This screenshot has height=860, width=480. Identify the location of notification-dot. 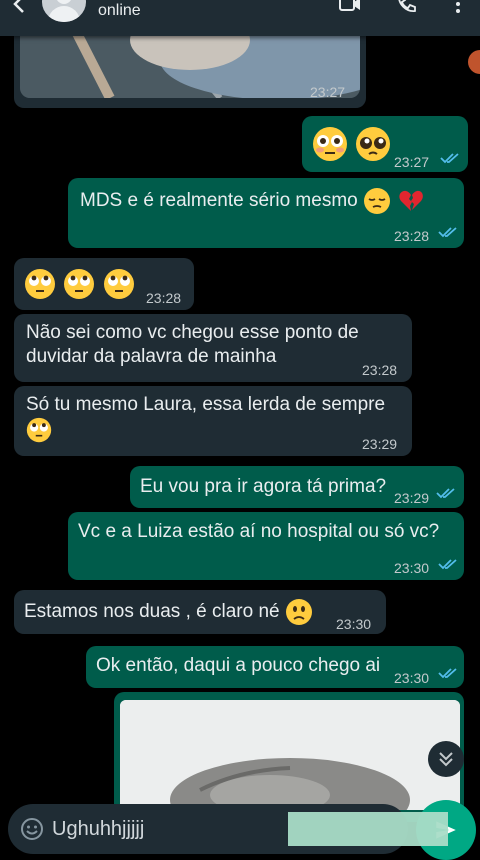
(474, 62).